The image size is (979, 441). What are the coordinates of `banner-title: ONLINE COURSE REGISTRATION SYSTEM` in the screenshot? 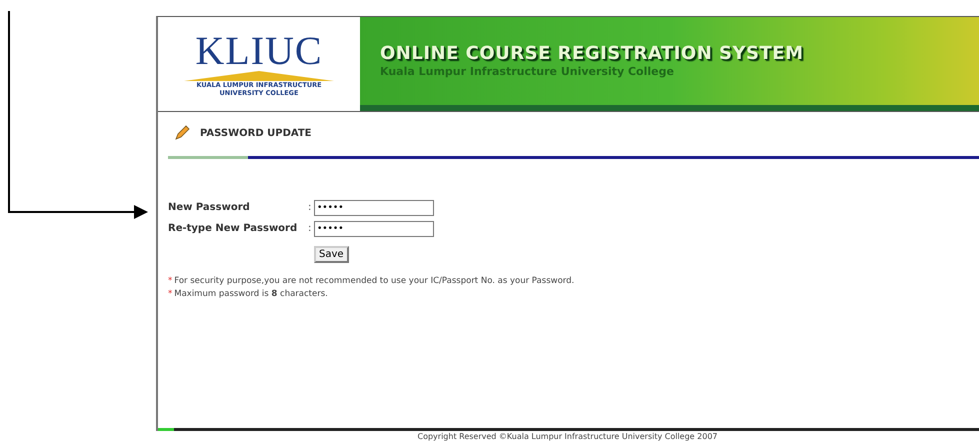 It's located at (592, 53).